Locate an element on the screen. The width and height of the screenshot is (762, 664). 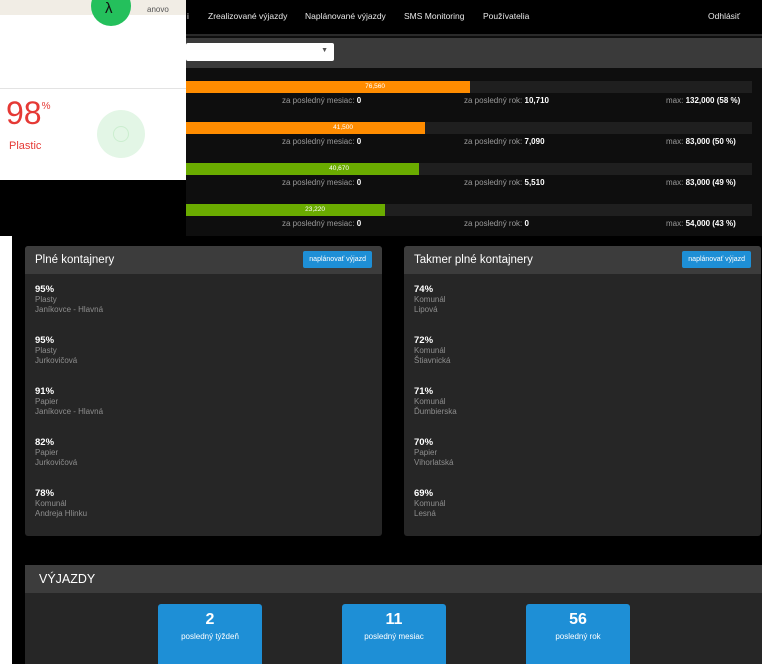
last-year-stat: za posledný rok: 5,510 is located at coordinates (504, 182).